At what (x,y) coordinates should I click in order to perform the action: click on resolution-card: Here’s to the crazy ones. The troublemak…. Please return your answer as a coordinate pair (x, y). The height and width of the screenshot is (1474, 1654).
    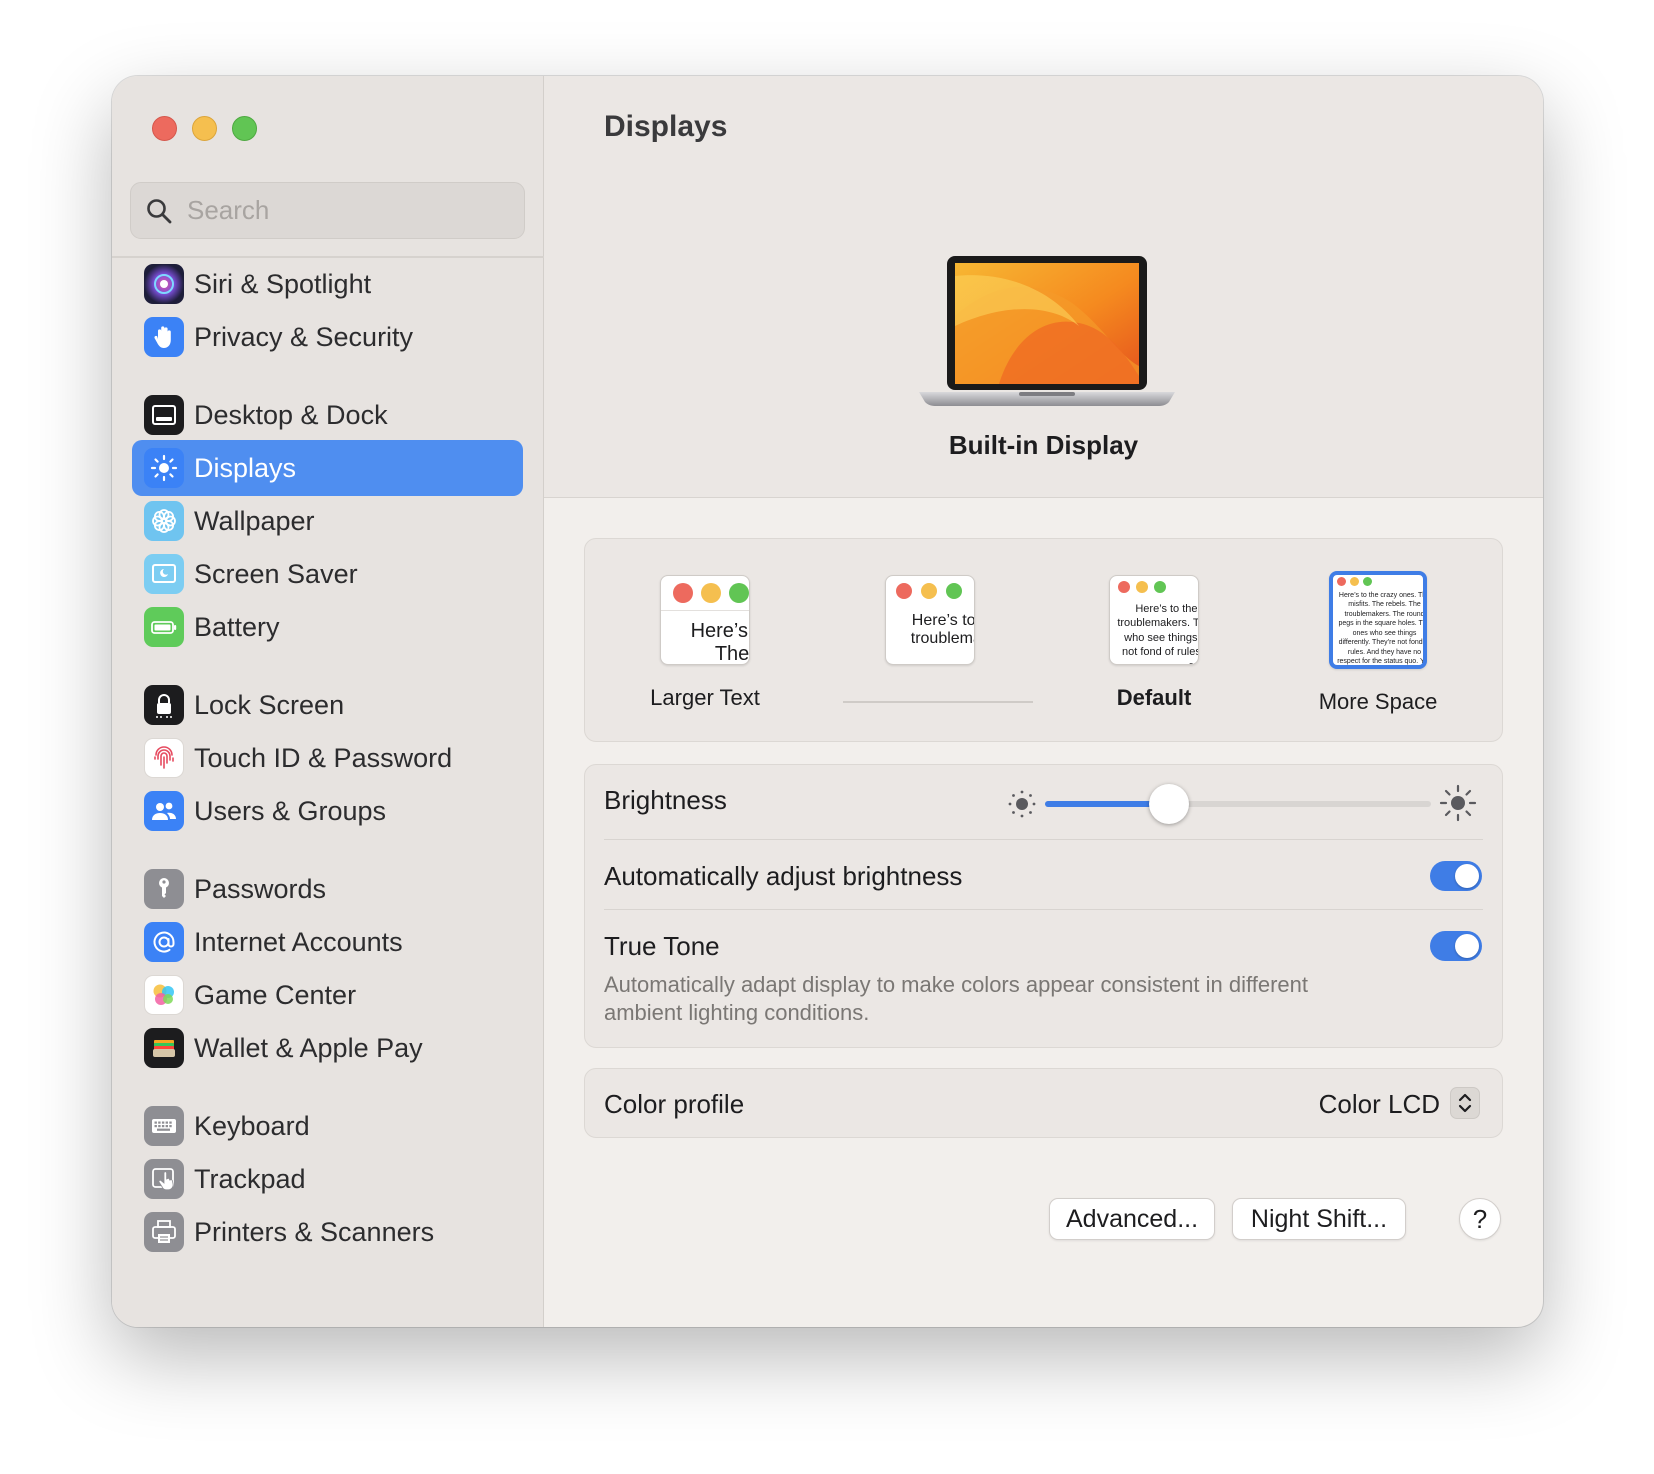
    Looking at the image, I should click on (1043, 640).